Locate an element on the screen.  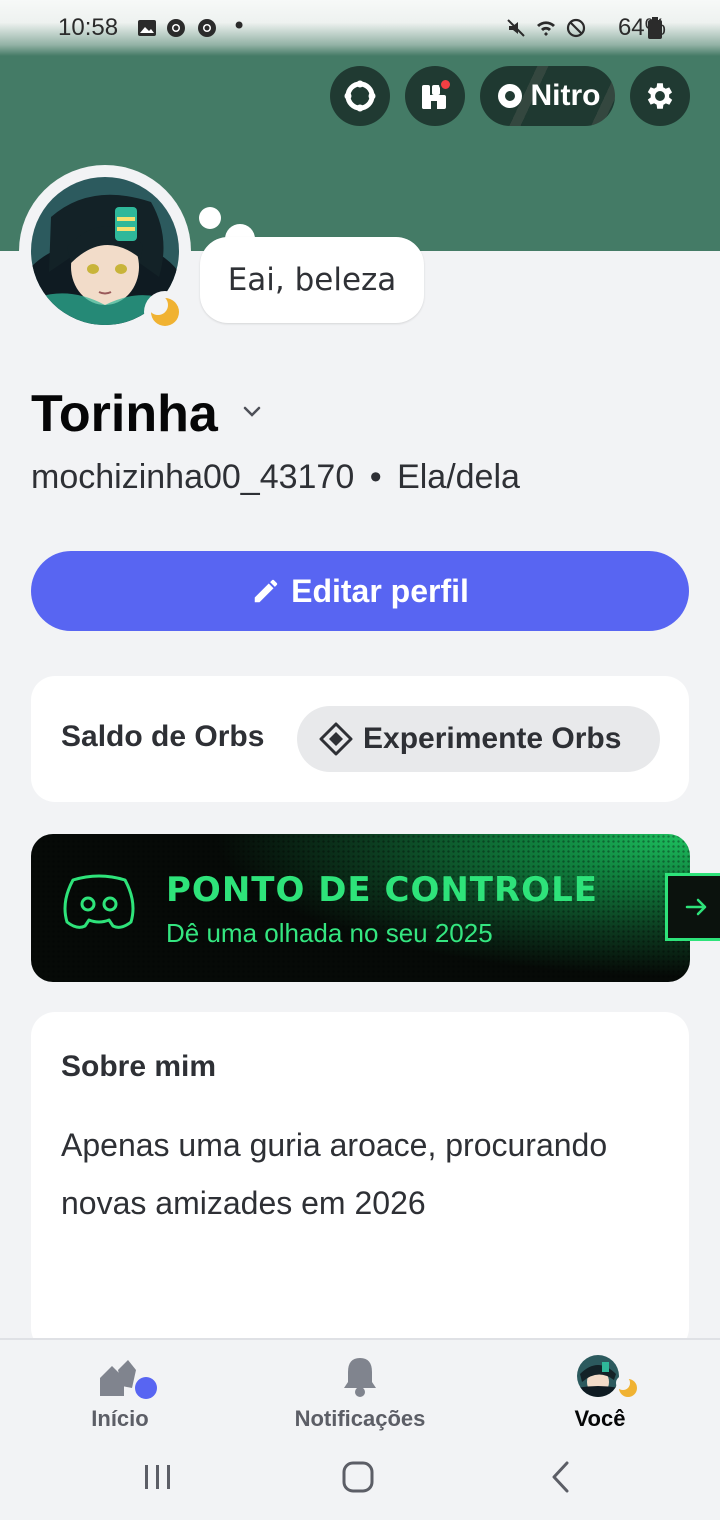
nav-home: Início is located at coordinates (120, 1391).